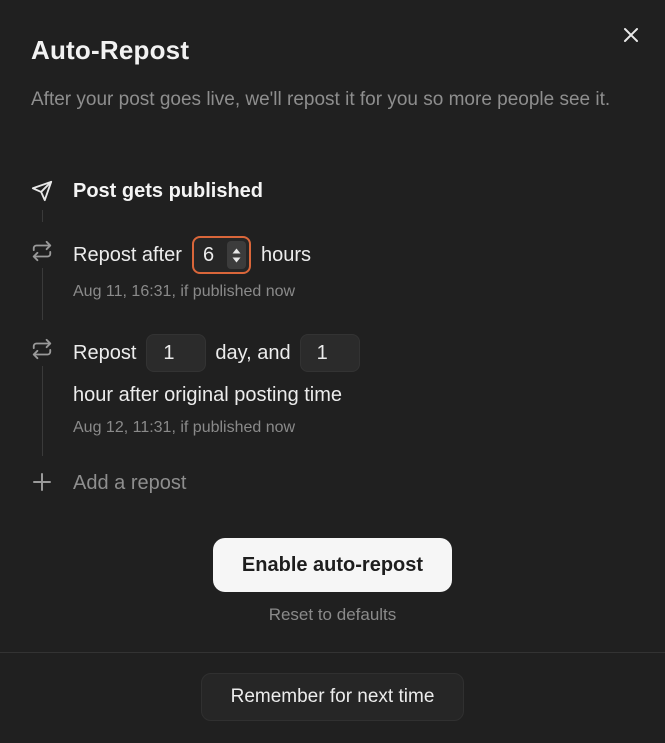 The image size is (665, 743). What do you see at coordinates (110, 50) in the screenshot?
I see `dialog-title: Auto-Repost` at bounding box center [110, 50].